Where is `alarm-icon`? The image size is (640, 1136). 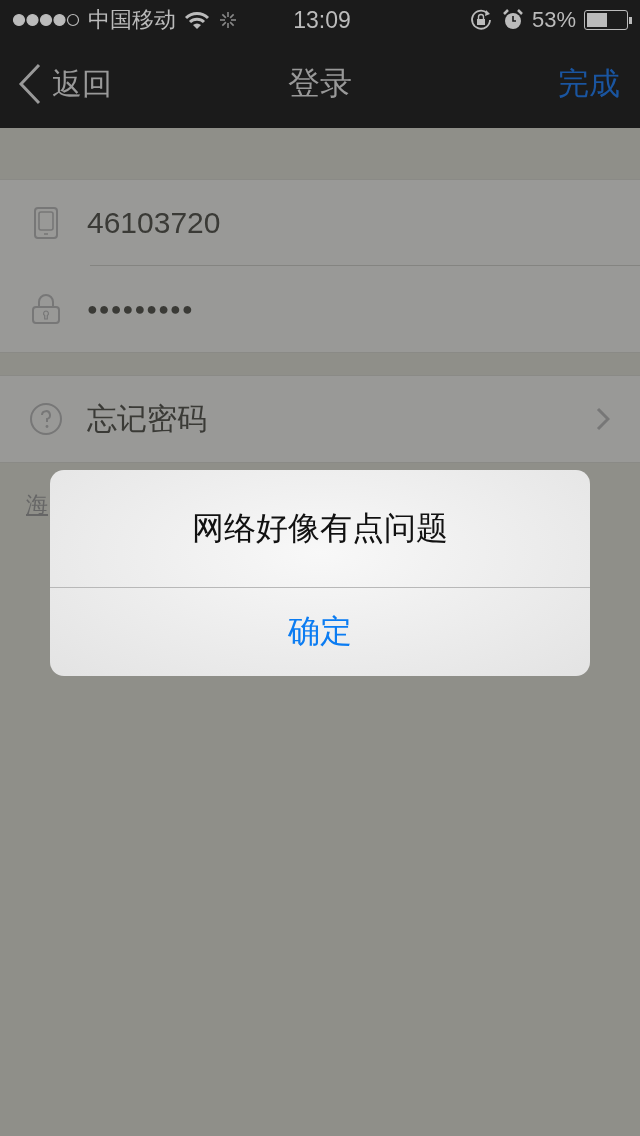 alarm-icon is located at coordinates (512, 20).